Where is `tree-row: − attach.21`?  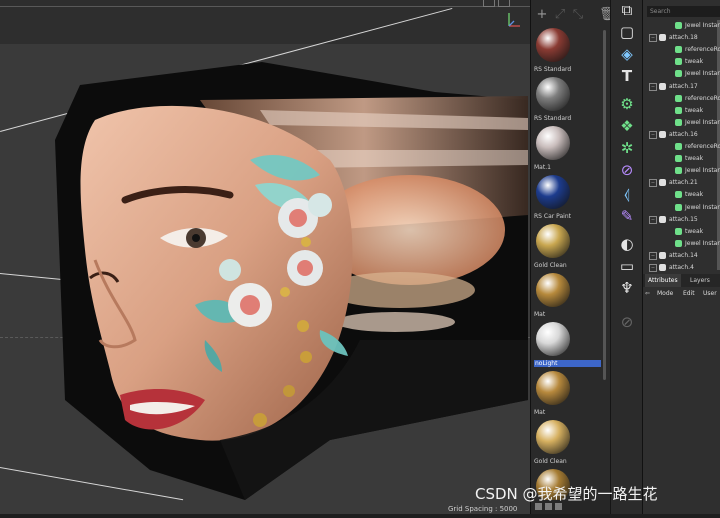
tree-row: − attach.21 is located at coordinates (681, 182).